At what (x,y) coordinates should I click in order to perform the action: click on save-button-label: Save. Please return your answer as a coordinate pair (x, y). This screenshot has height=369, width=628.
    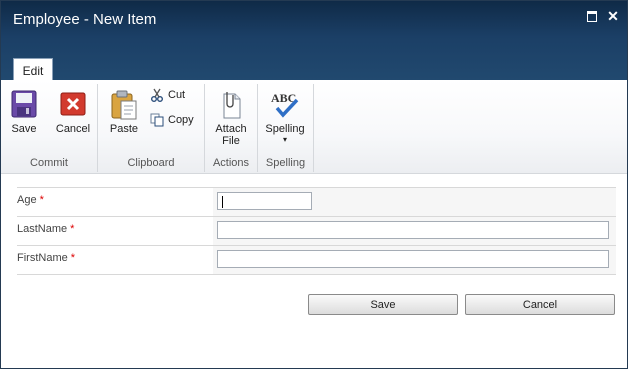
    Looking at the image, I should click on (24, 129).